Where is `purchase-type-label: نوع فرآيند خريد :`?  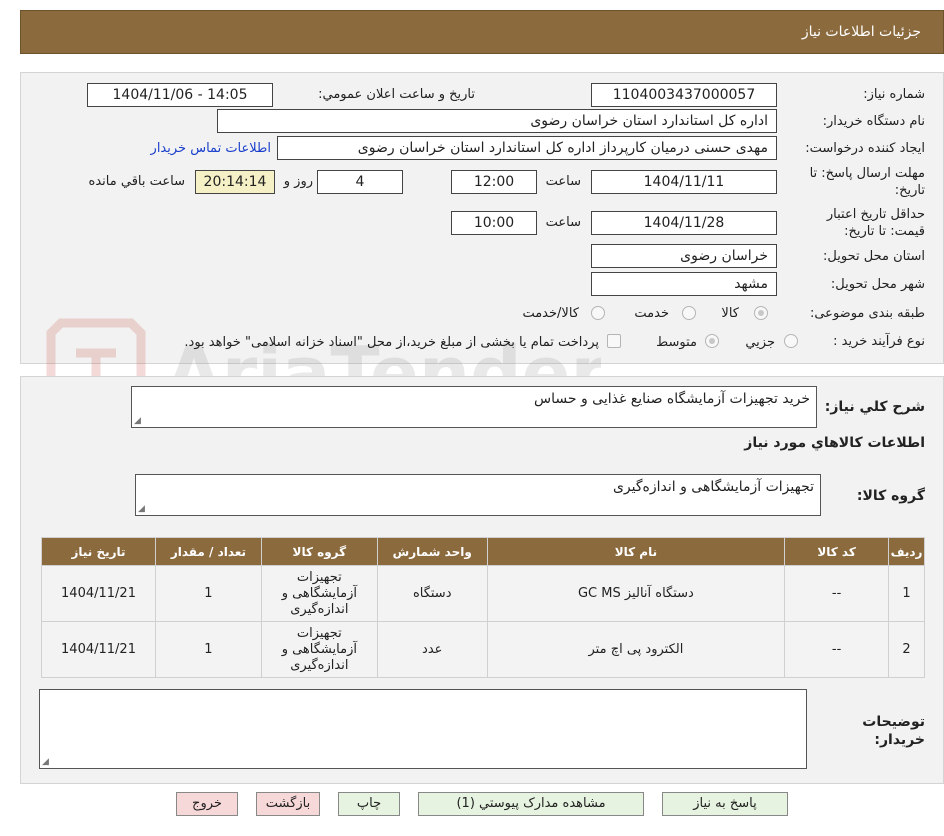 purchase-type-label: نوع فرآيند خريد : is located at coordinates (879, 341).